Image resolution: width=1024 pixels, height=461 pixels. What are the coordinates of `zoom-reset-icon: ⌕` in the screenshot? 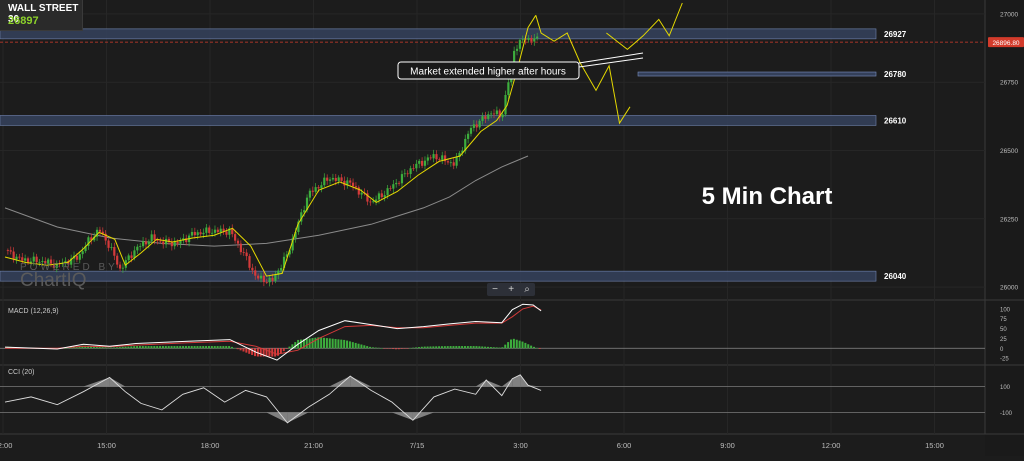 It's located at (527, 289).